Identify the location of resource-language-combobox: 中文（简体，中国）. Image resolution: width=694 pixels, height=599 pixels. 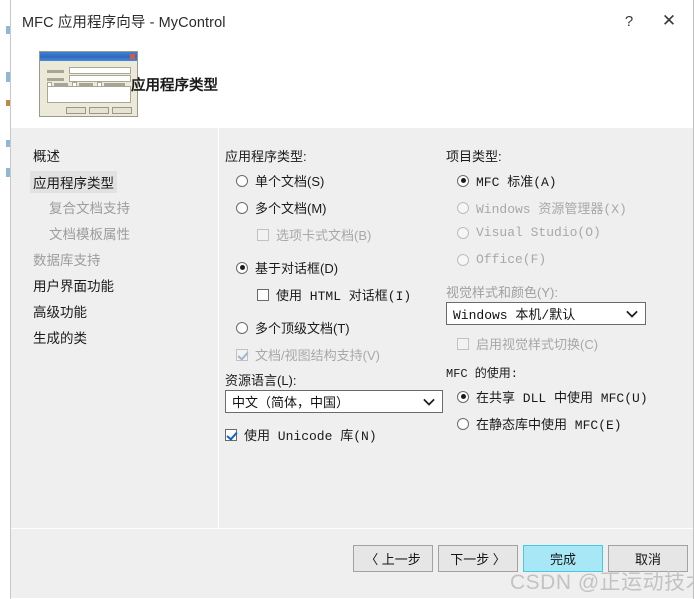
(334, 401).